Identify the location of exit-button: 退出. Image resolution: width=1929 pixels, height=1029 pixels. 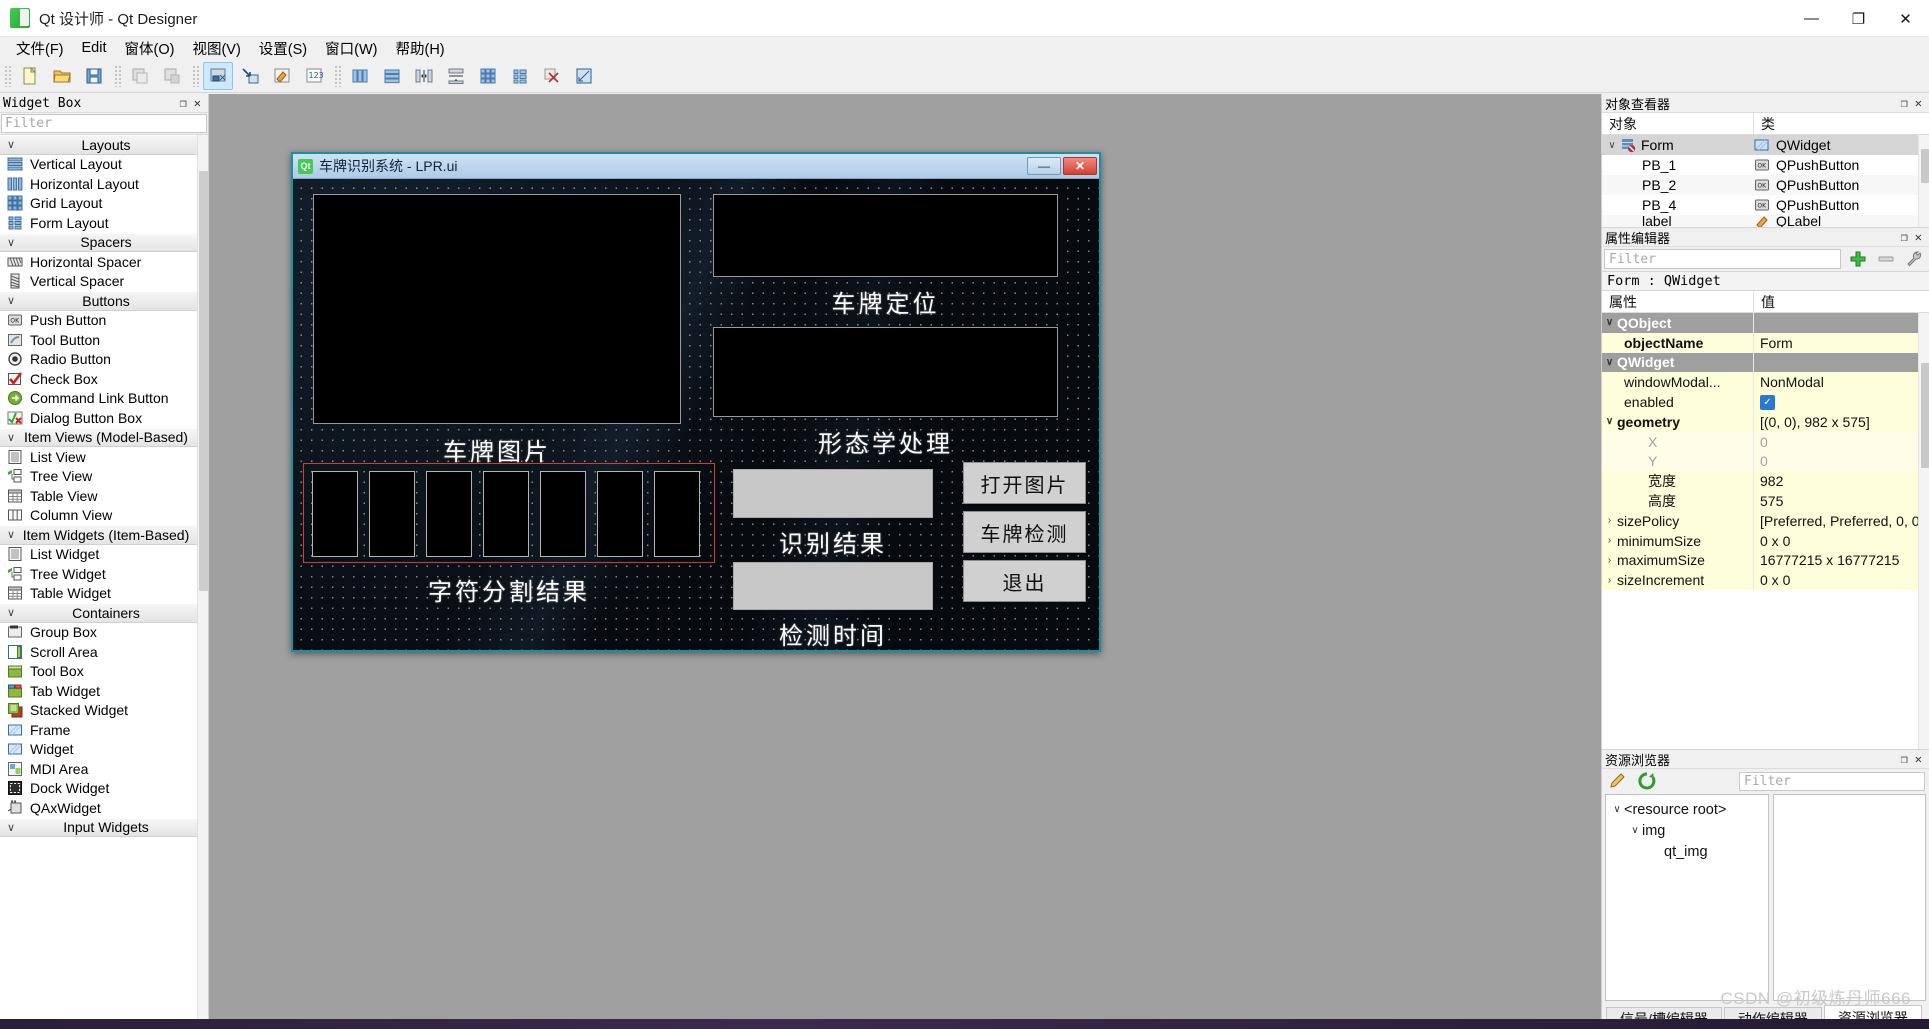
(1024, 581).